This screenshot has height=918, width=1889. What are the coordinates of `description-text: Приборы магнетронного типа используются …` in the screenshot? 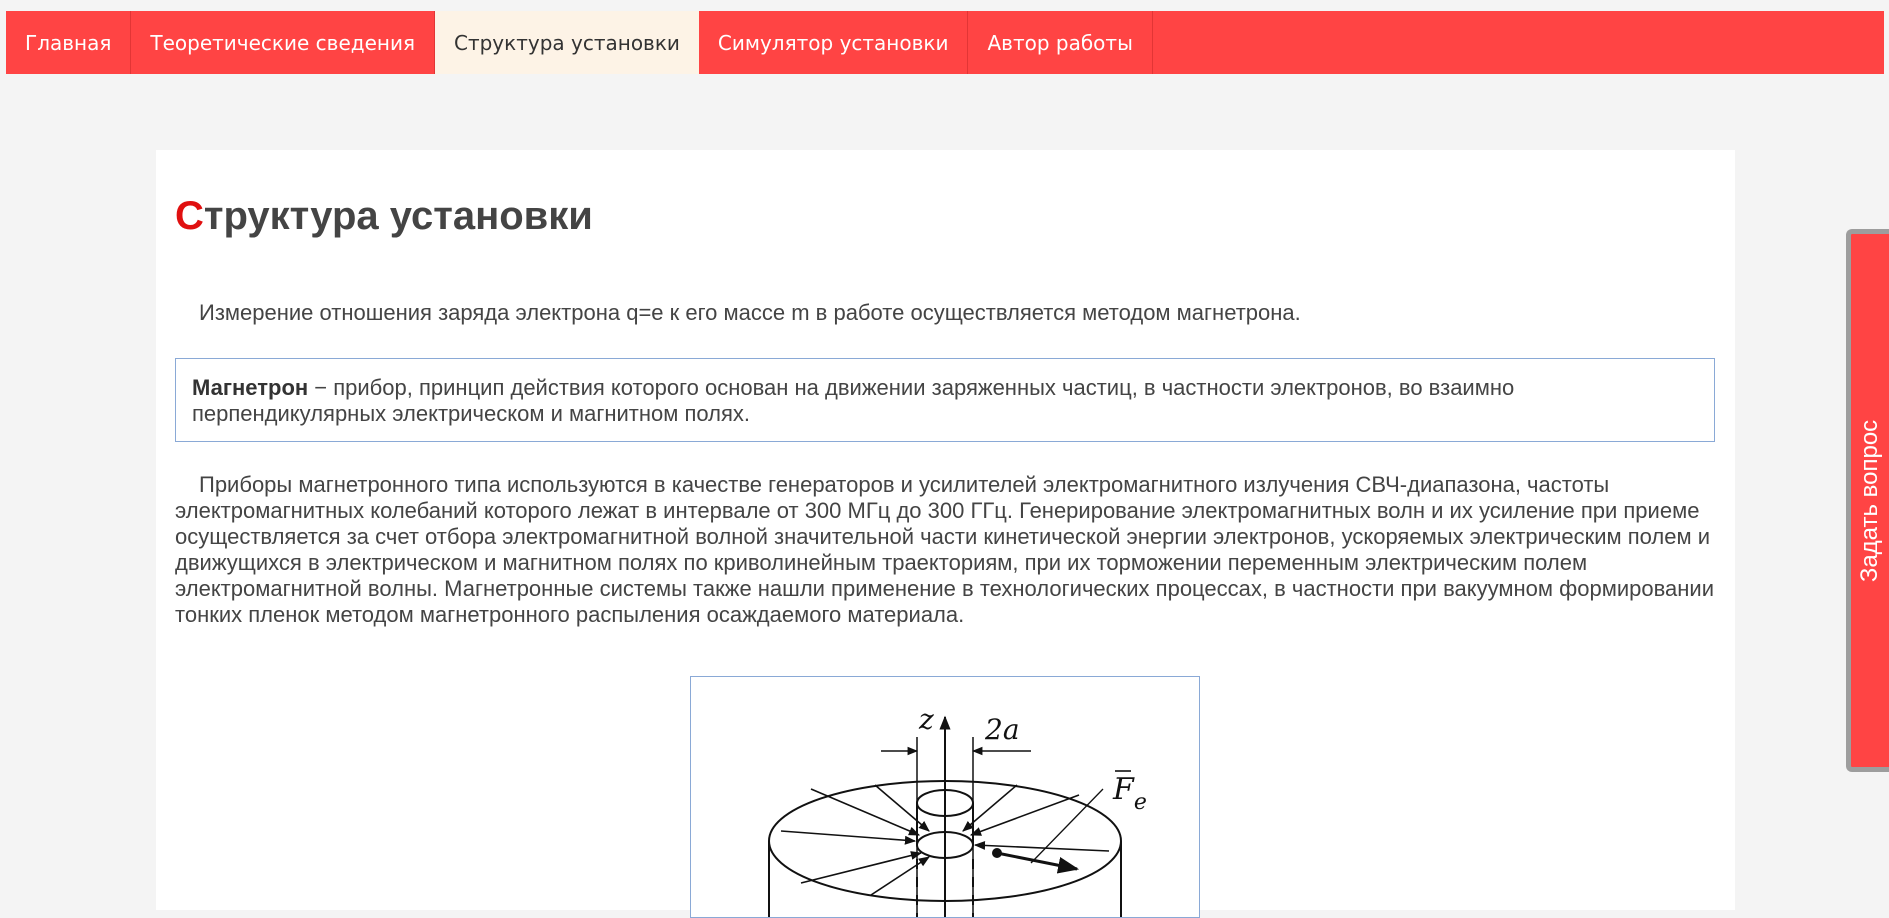 It's located at (944, 549).